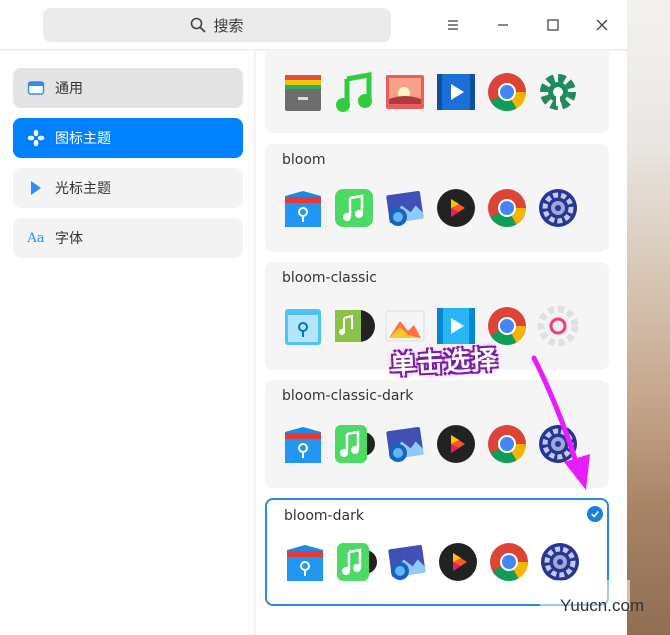 Image resolution: width=670 pixels, height=635 pixels. I want to click on maximize-icon, so click(553, 25).